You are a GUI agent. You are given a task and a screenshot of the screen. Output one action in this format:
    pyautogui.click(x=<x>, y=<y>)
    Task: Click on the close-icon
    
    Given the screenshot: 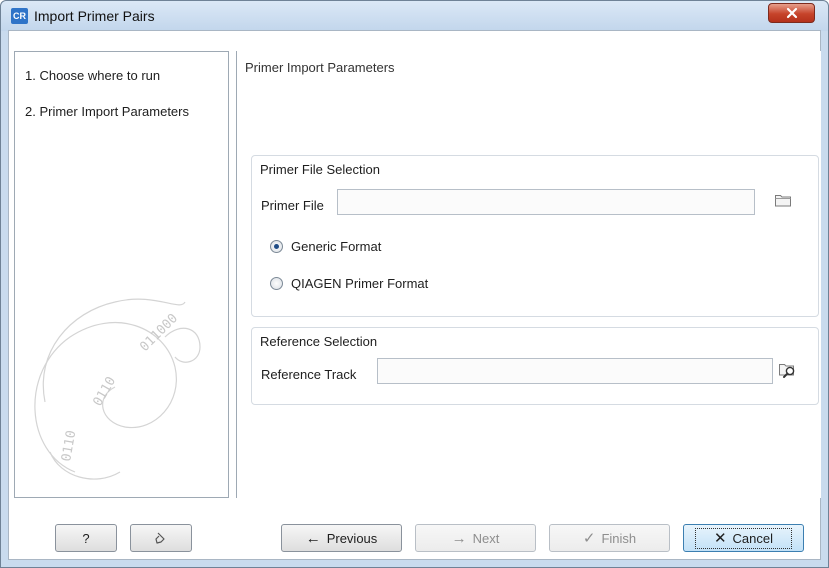 What is the action you would take?
    pyautogui.click(x=791, y=13)
    